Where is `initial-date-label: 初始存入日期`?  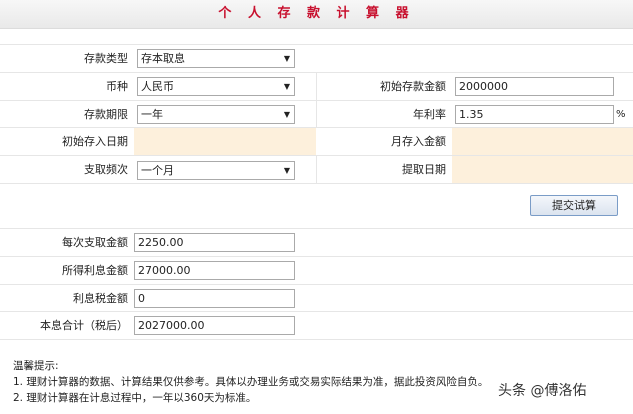 initial-date-label: 初始存入日期 is located at coordinates (95, 141).